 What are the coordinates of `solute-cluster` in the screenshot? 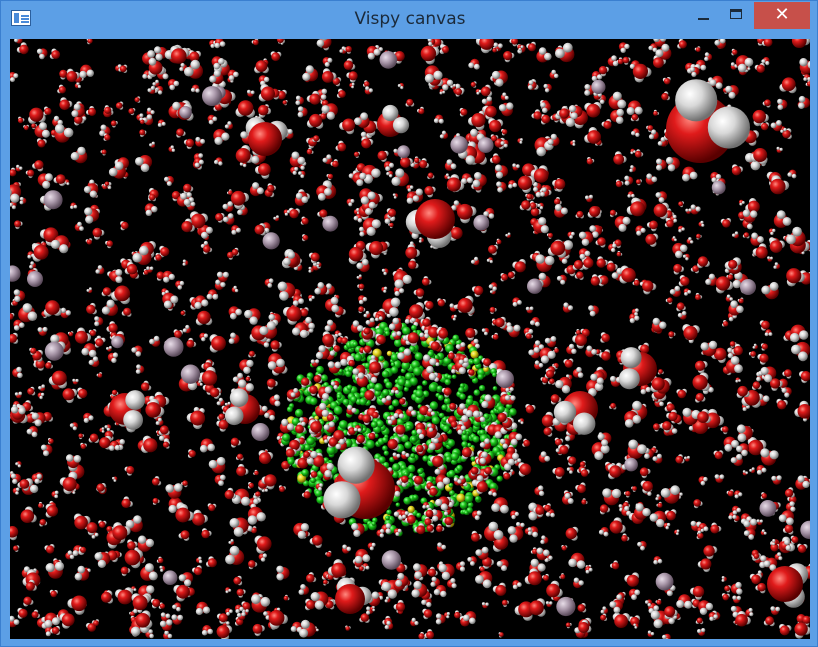 It's located at (401, 423).